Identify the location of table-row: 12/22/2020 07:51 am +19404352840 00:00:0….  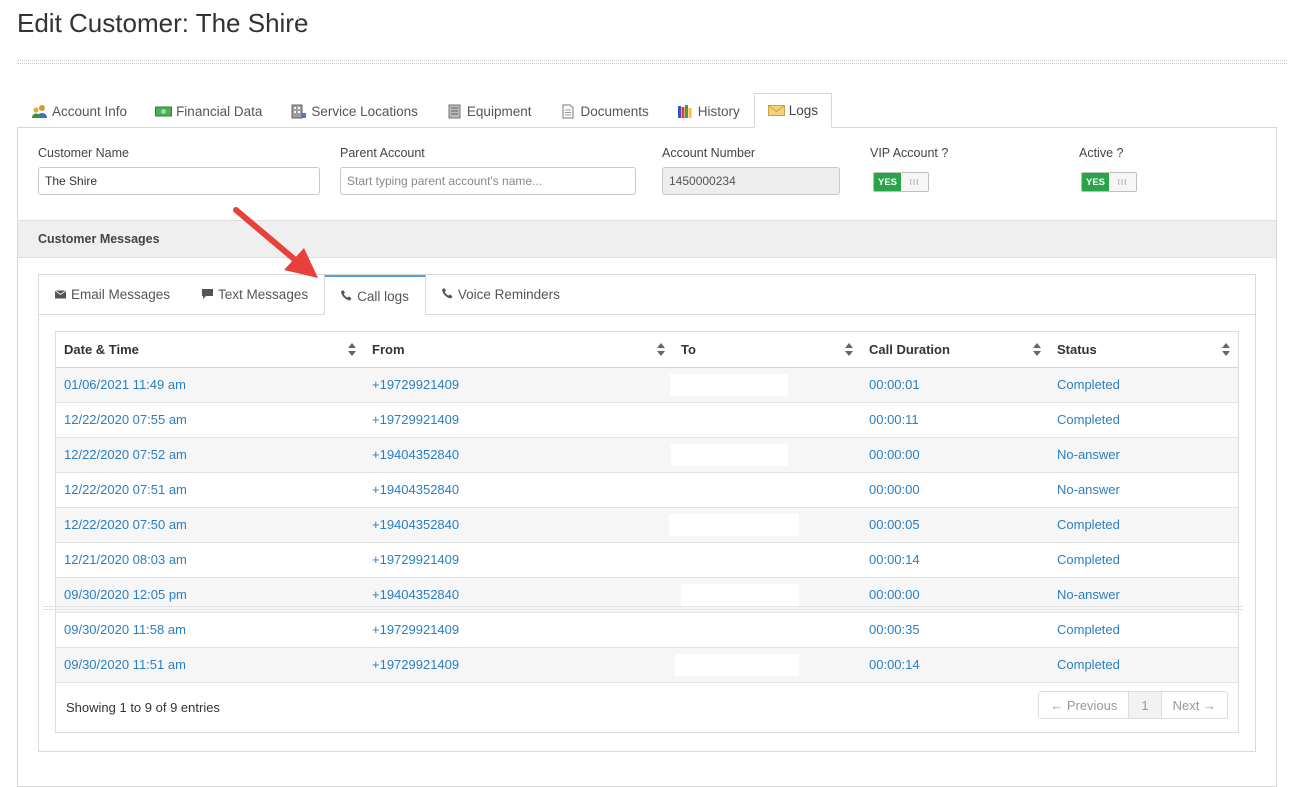
(647, 490).